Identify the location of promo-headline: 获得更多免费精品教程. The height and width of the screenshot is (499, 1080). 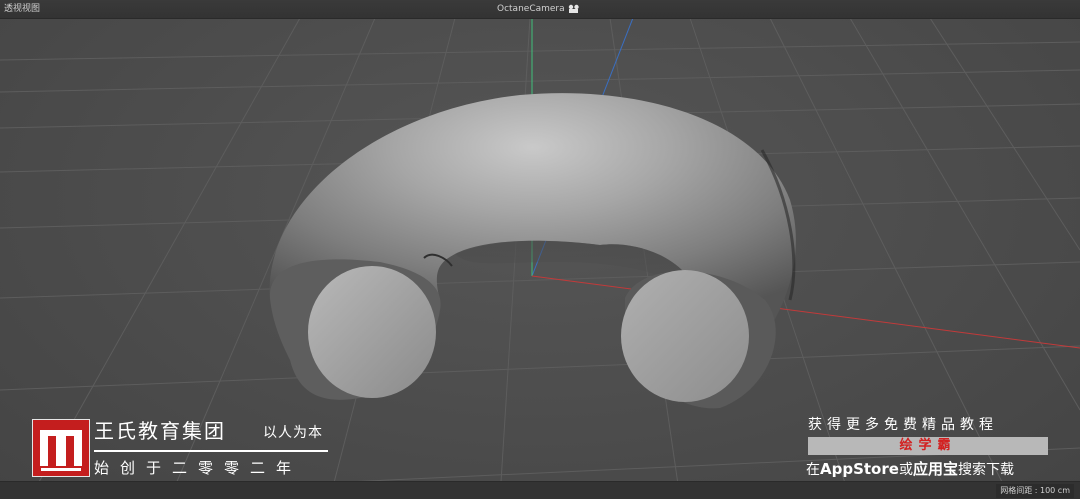
(903, 425).